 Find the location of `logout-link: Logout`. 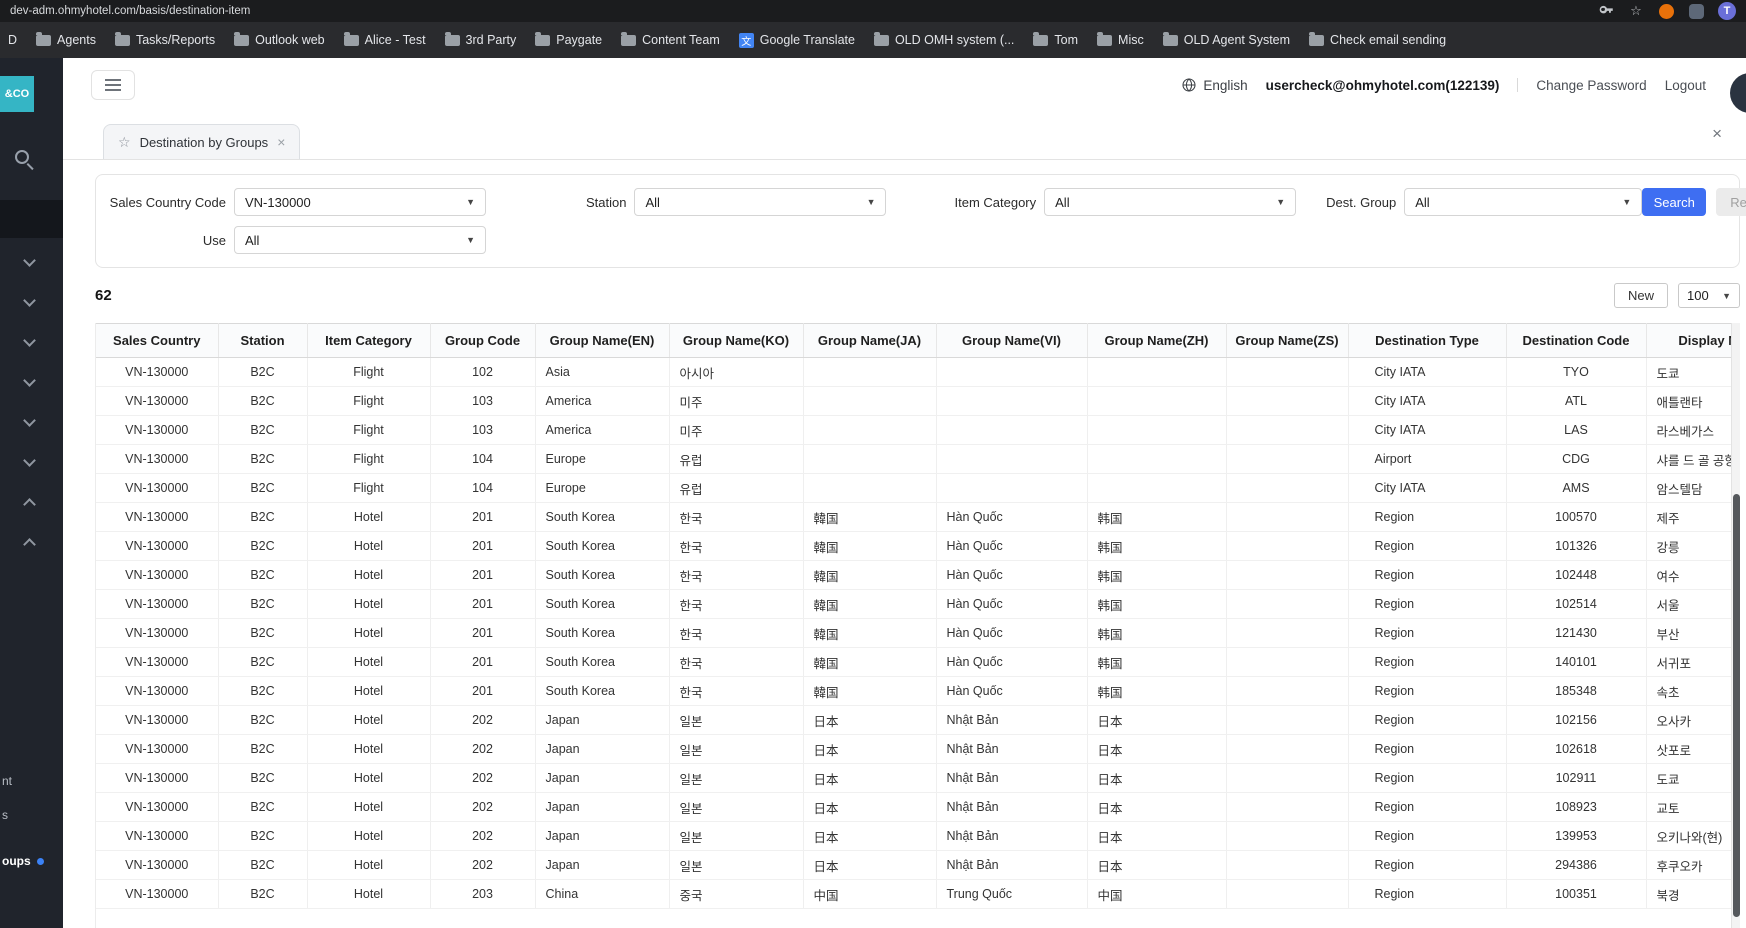

logout-link: Logout is located at coordinates (1685, 85).